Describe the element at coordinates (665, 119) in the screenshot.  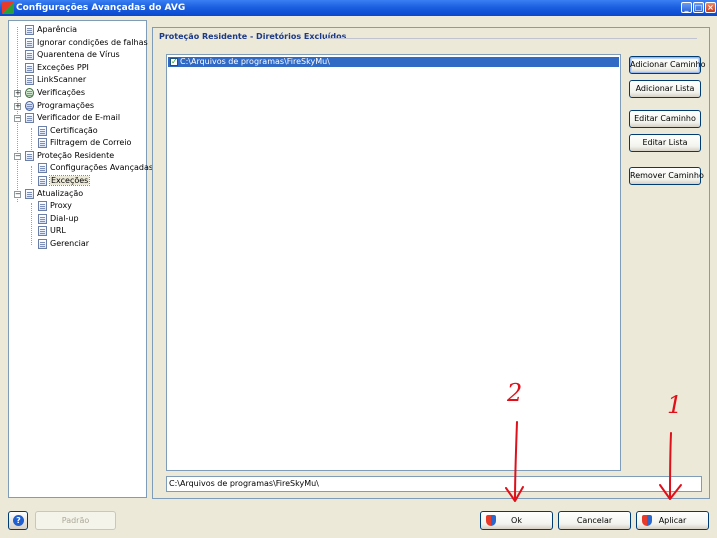
I see `edit-path-button: Editar Caminho` at that location.